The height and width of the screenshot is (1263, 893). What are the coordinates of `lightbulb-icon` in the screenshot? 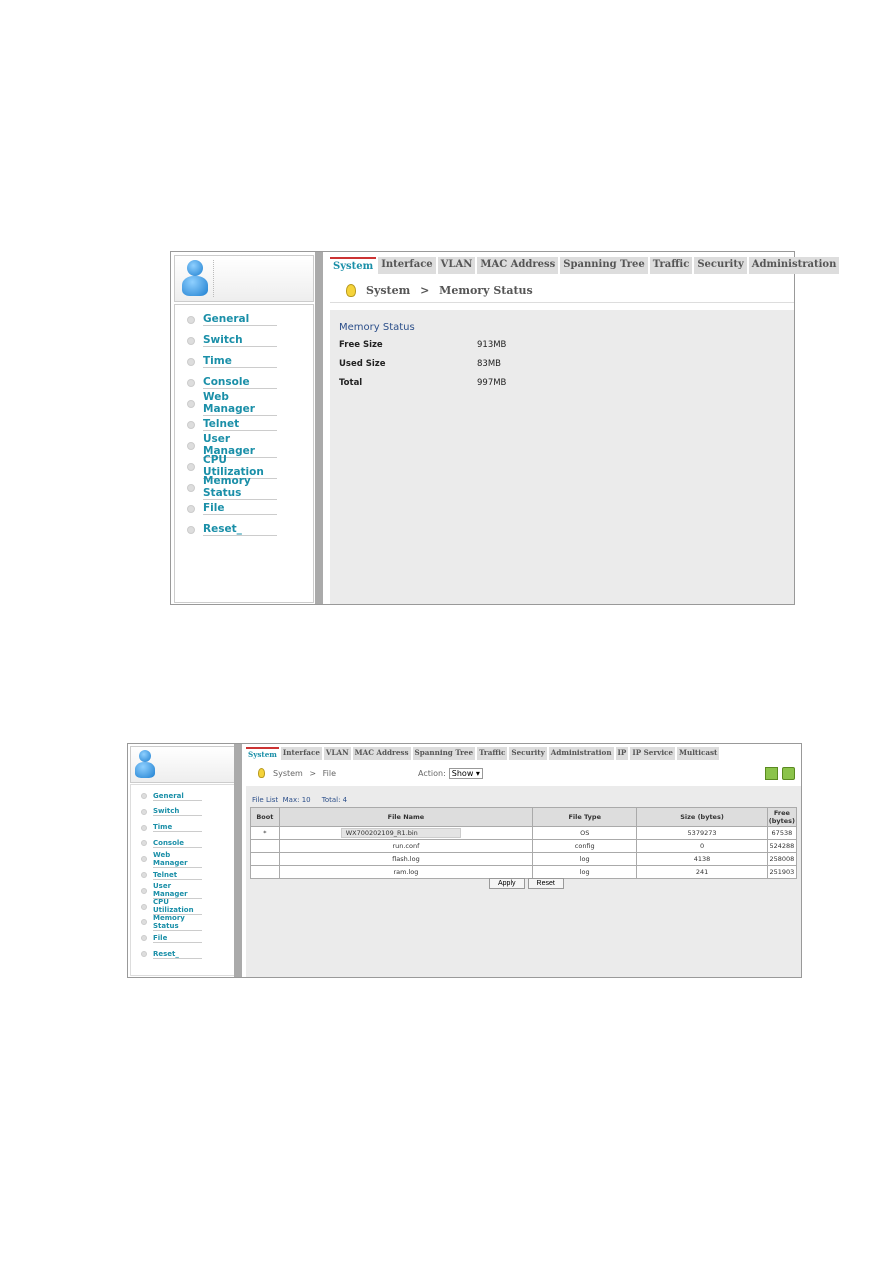 It's located at (351, 290).